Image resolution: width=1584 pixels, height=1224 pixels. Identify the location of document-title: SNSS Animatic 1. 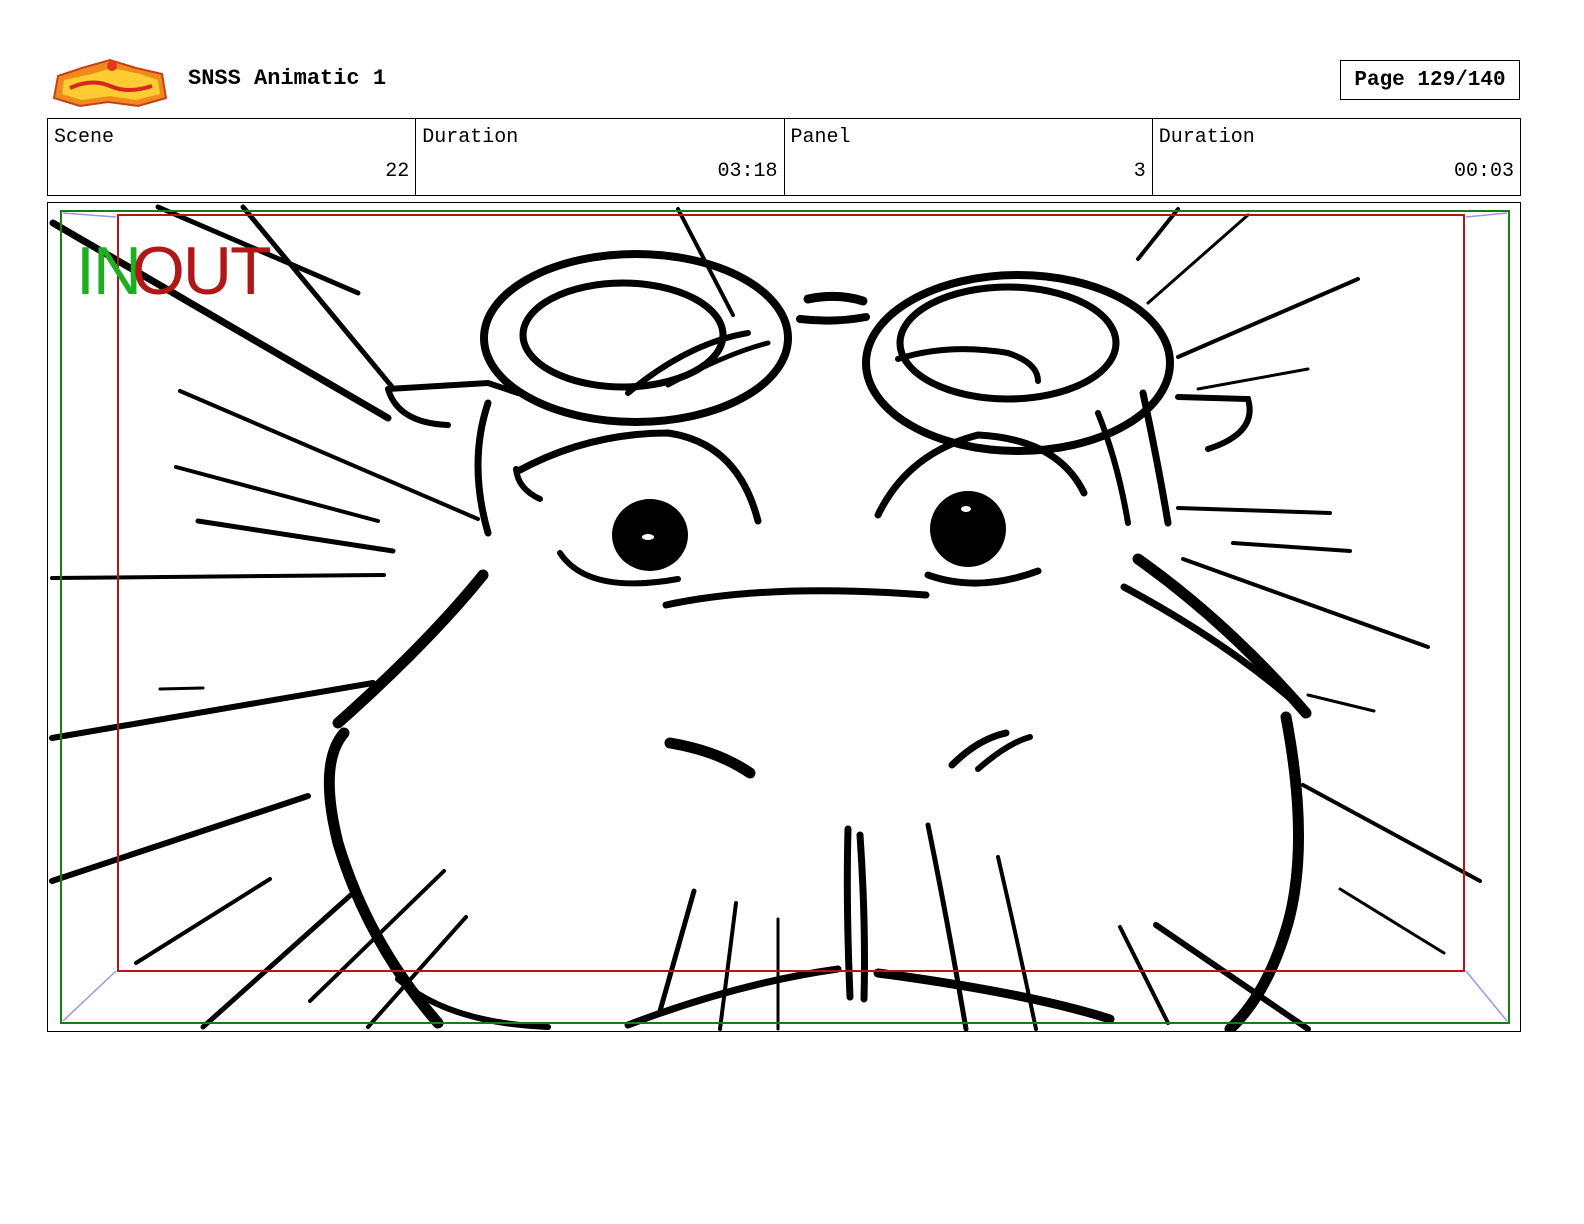
(287, 78).